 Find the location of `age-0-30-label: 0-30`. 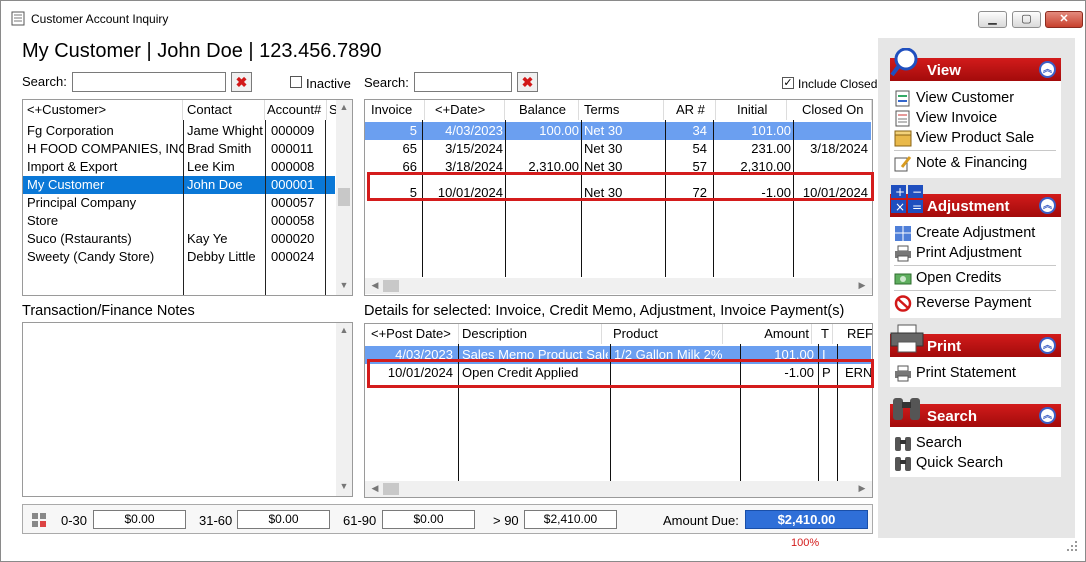

age-0-30-label: 0-30 is located at coordinates (74, 520).